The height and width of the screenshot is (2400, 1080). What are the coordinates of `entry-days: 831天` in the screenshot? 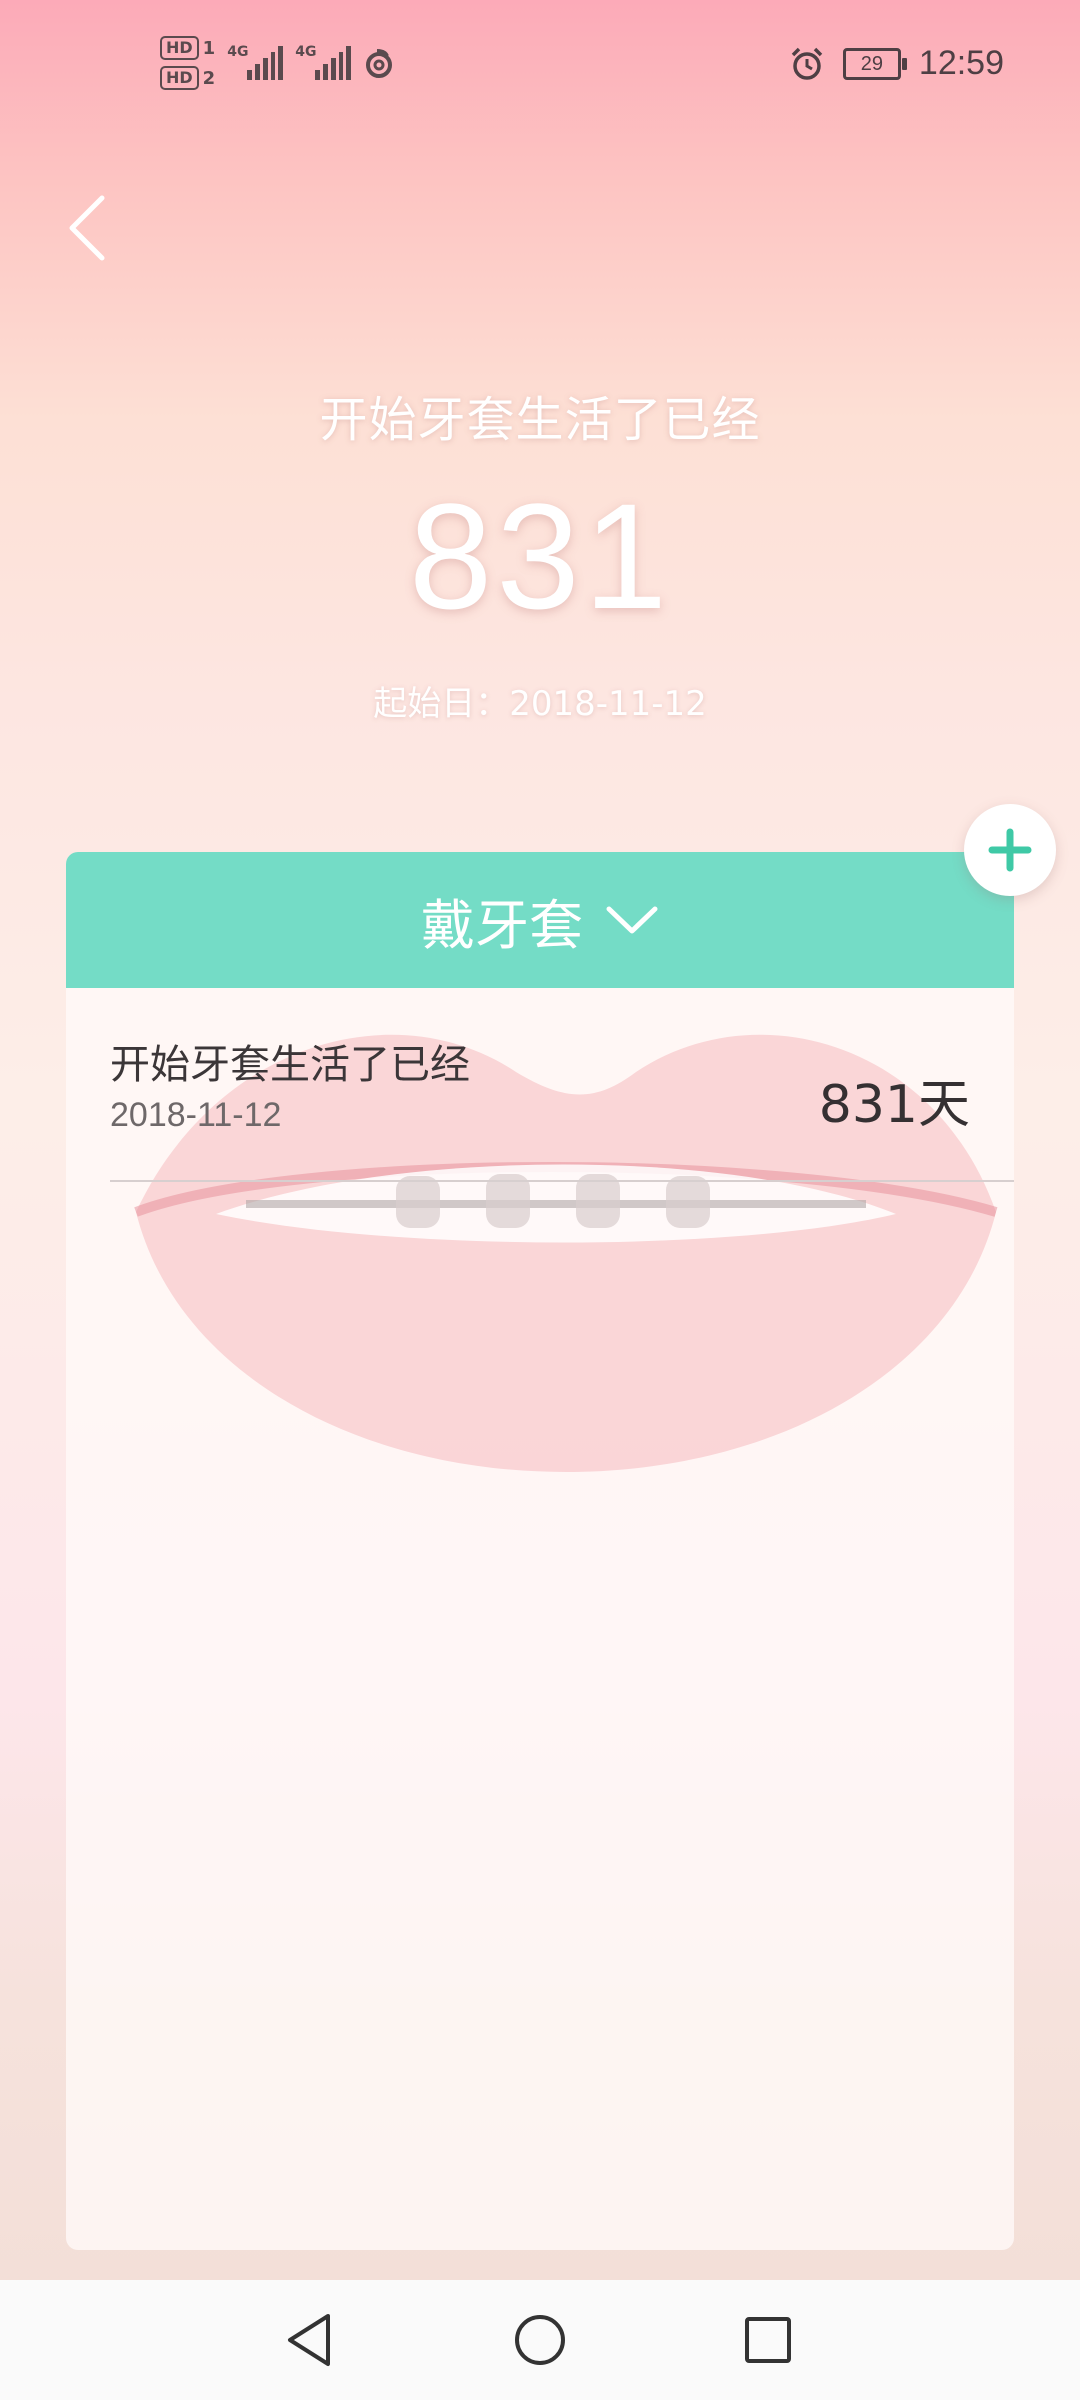 It's located at (894, 1105).